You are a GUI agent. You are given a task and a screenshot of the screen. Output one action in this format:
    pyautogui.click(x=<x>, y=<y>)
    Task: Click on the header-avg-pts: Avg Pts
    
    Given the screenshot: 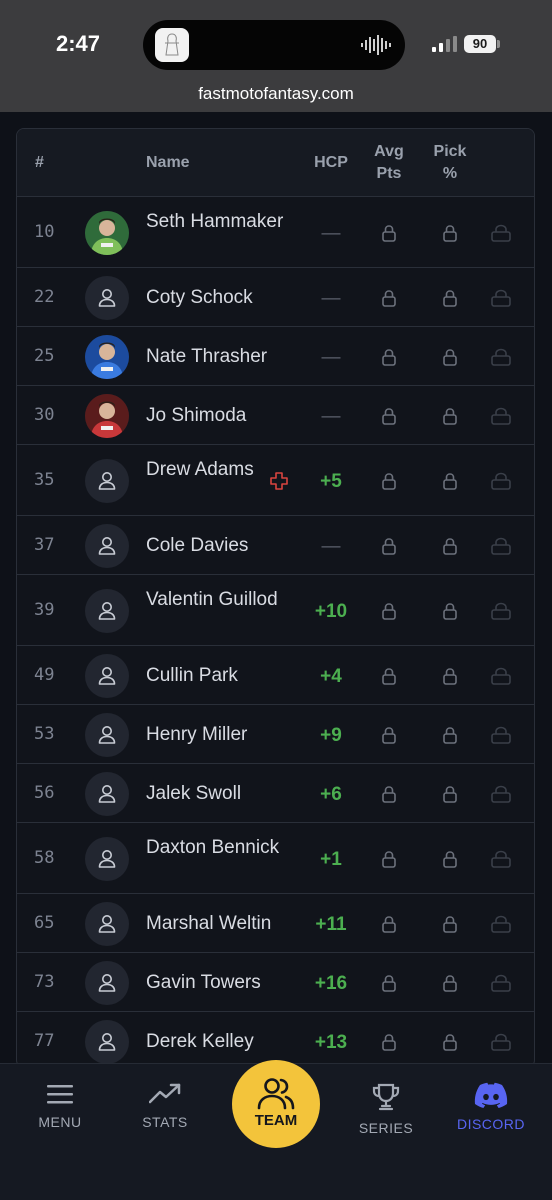 What is the action you would take?
    pyautogui.click(x=389, y=163)
    